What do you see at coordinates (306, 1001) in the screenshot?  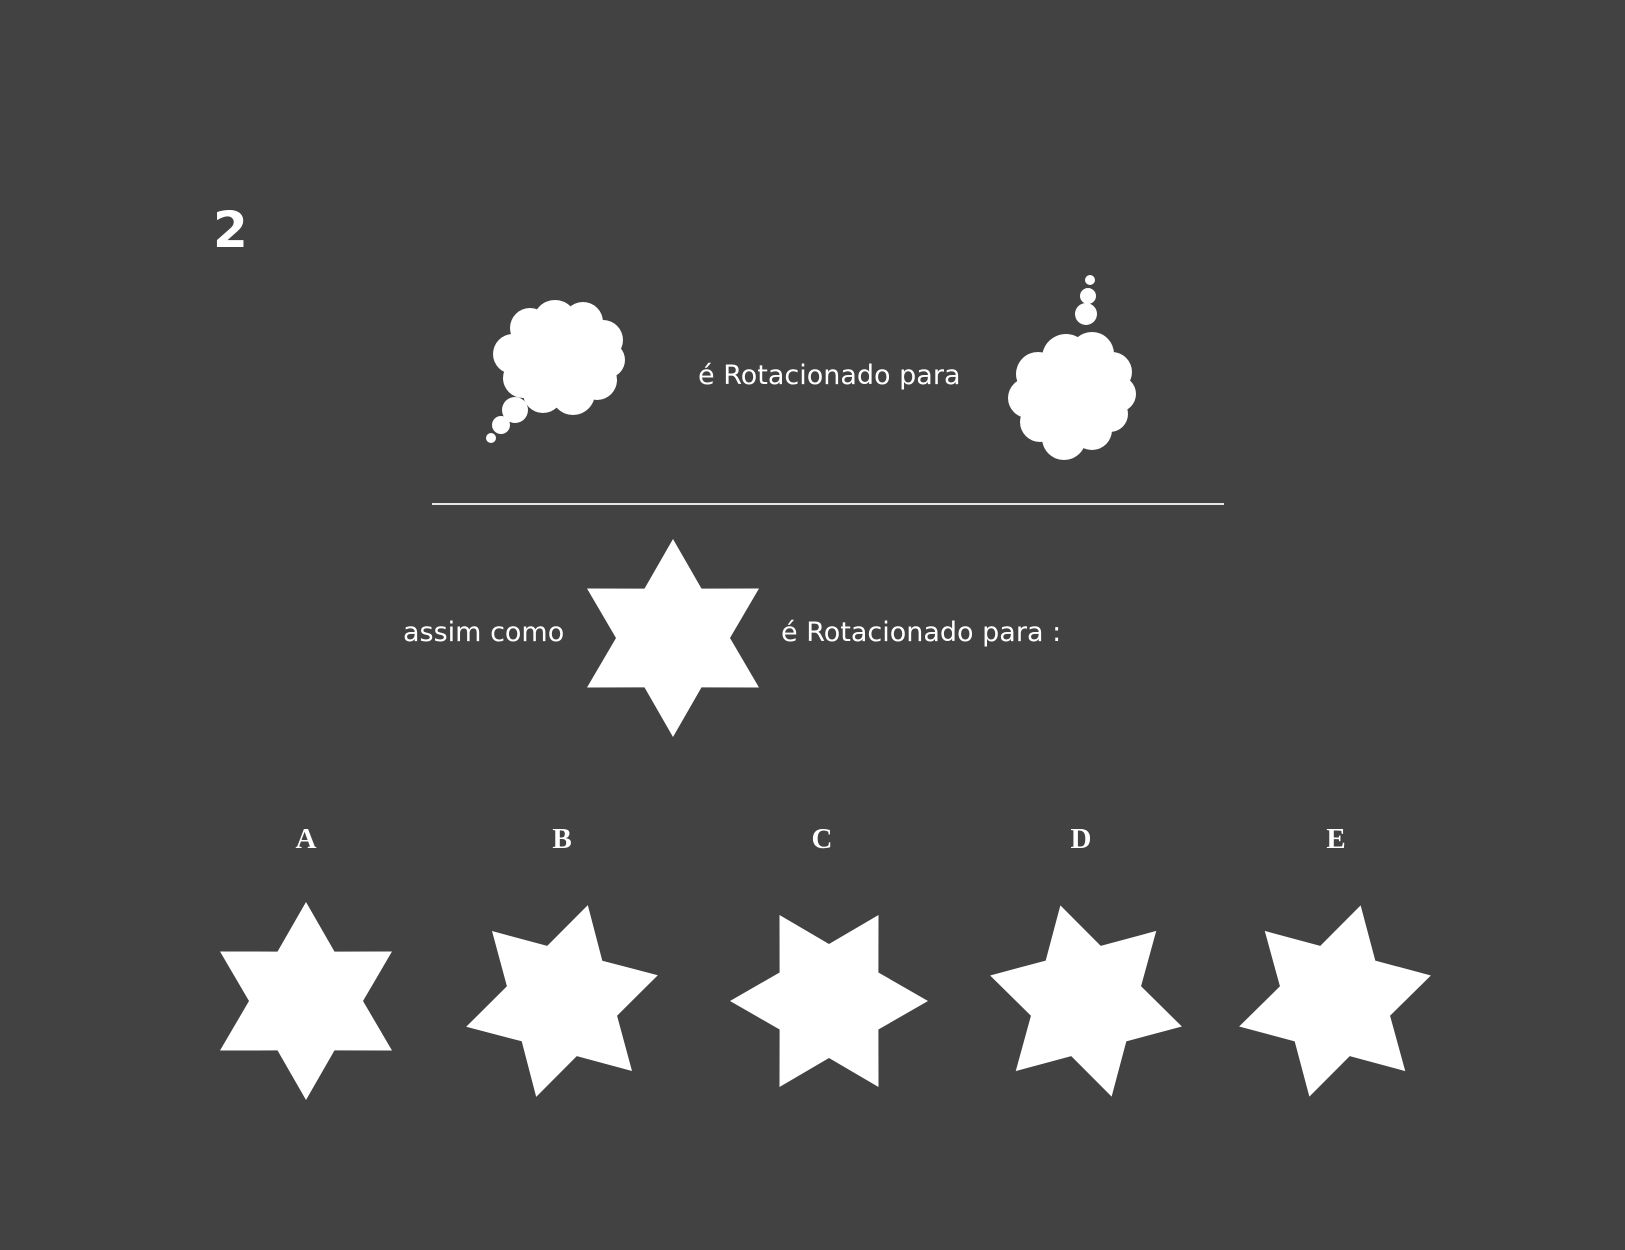 I see `option-a-star-icon` at bounding box center [306, 1001].